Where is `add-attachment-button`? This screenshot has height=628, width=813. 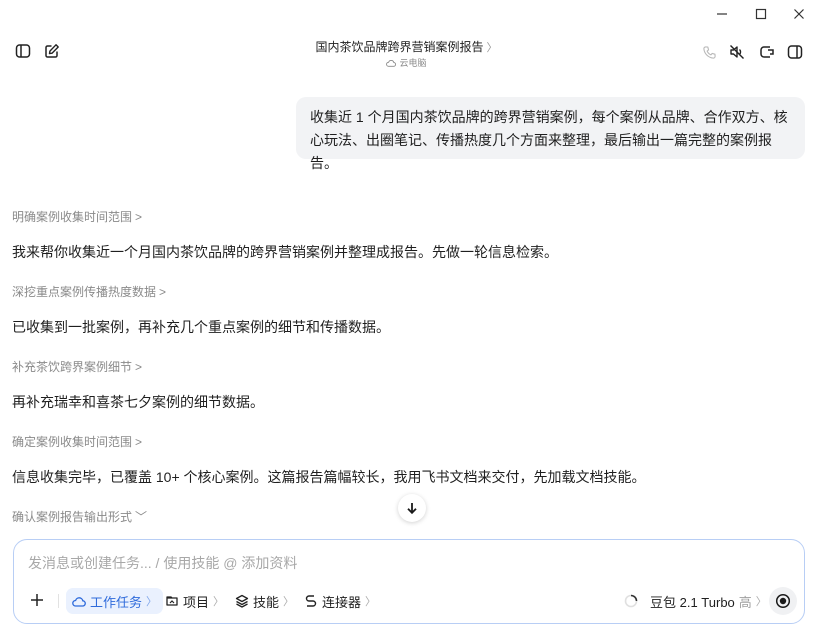
add-attachment-button is located at coordinates (37, 600).